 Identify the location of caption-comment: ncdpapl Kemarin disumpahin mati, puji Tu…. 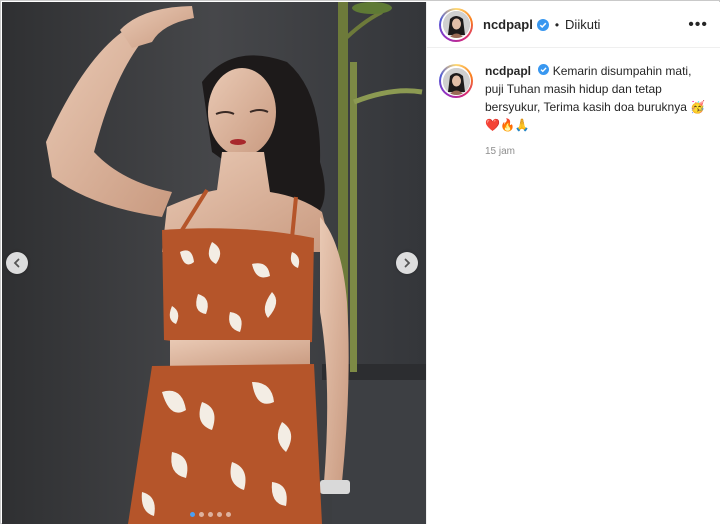
(573, 104).